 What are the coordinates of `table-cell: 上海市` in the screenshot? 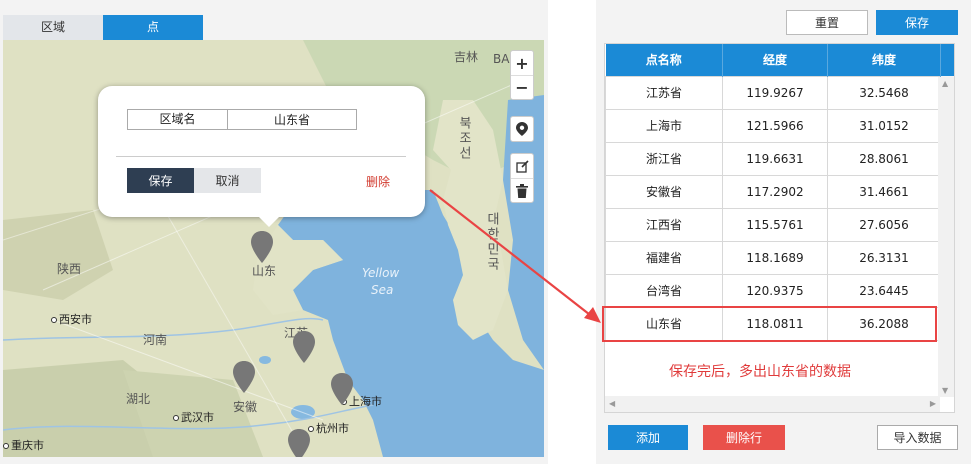 It's located at (664, 125).